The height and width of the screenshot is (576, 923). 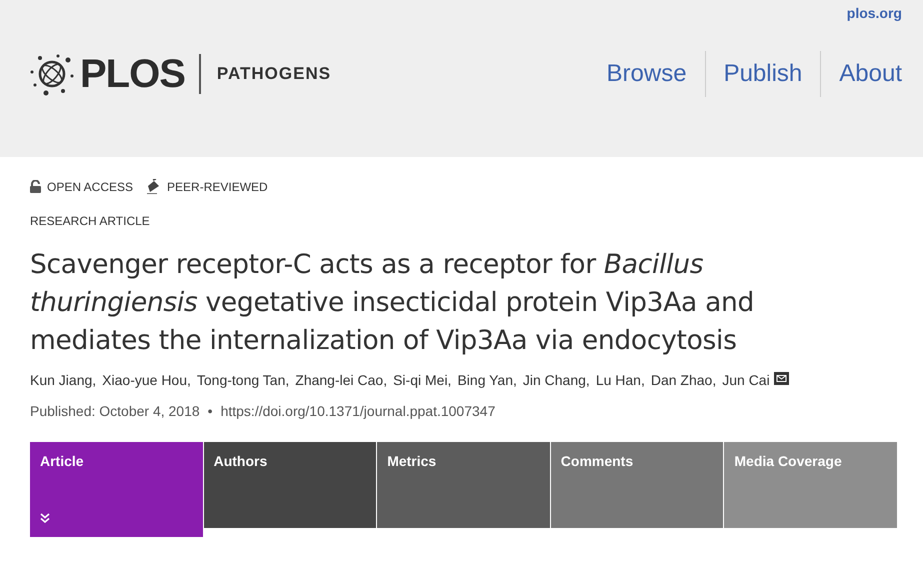 What do you see at coordinates (154, 186) in the screenshot?
I see `pen-icon` at bounding box center [154, 186].